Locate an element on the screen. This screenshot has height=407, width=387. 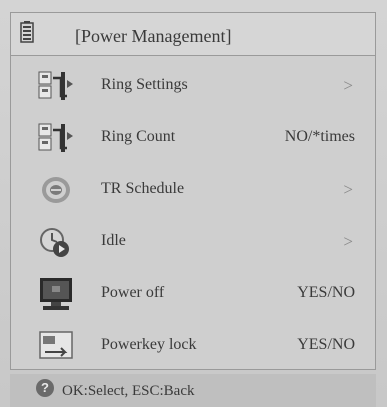
footer-hint: OK:Select, ESC:Back is located at coordinates (128, 391).